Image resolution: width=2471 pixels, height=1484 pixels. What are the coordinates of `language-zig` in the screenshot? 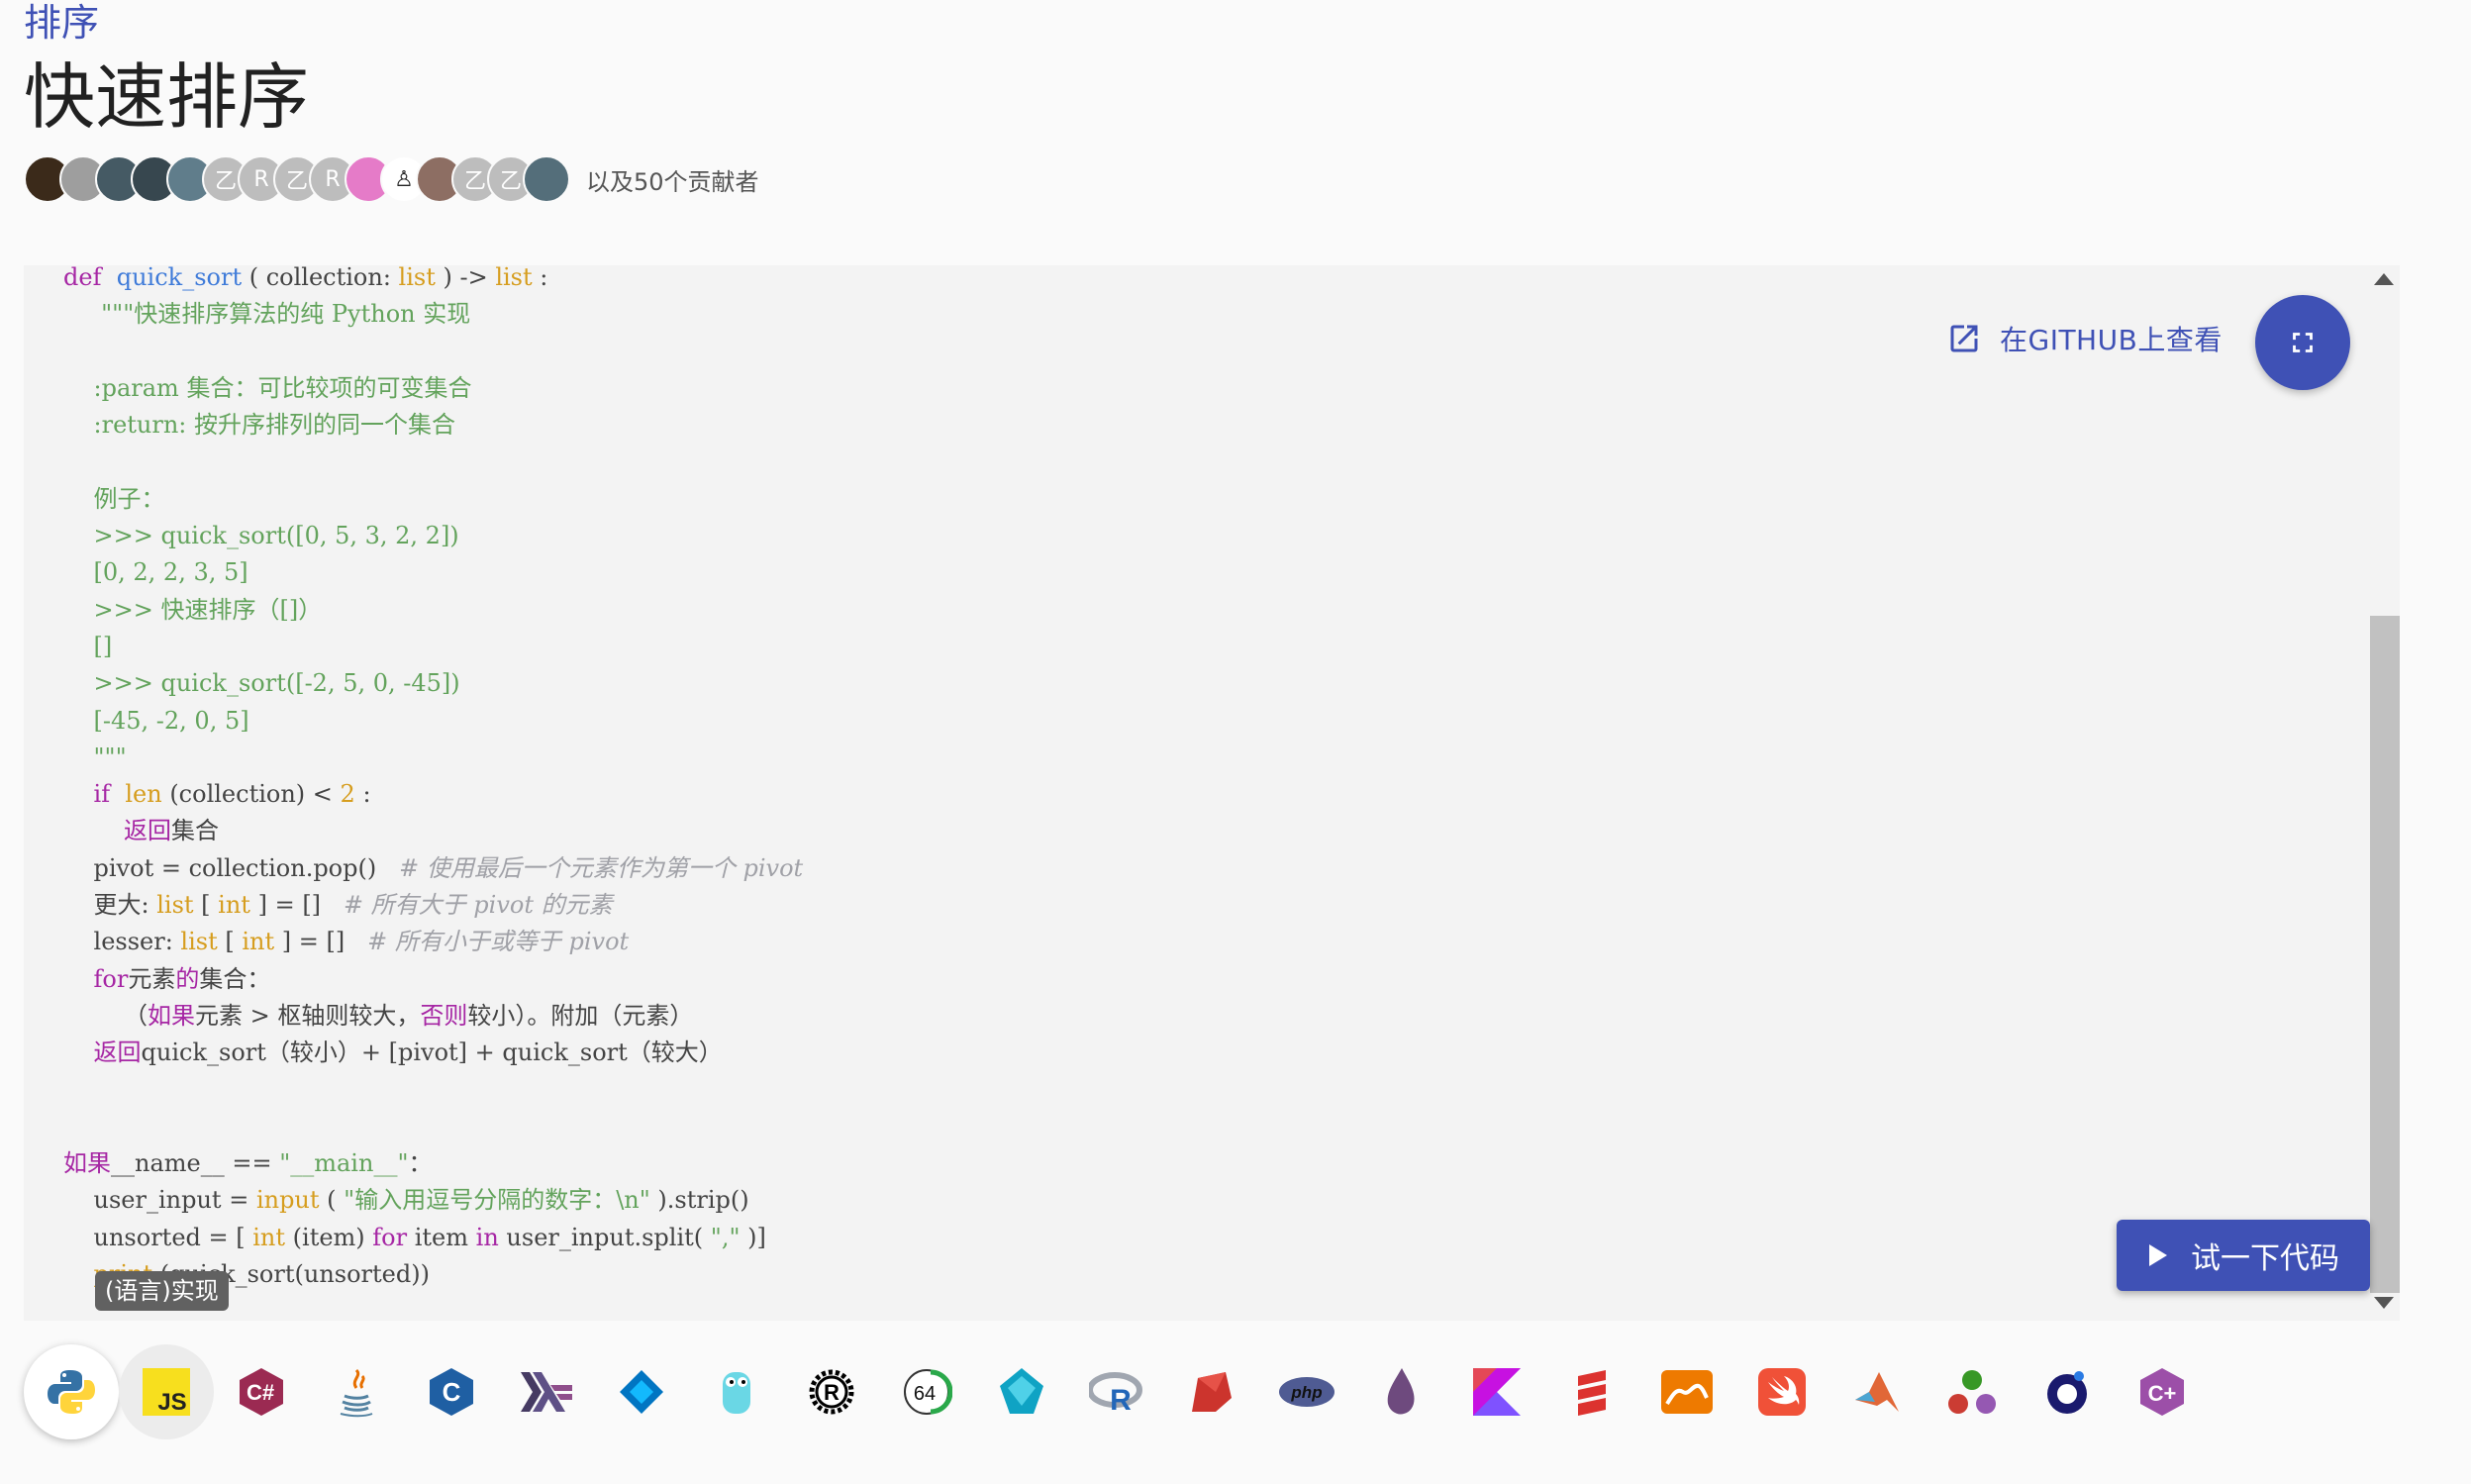 It's located at (1021, 1391).